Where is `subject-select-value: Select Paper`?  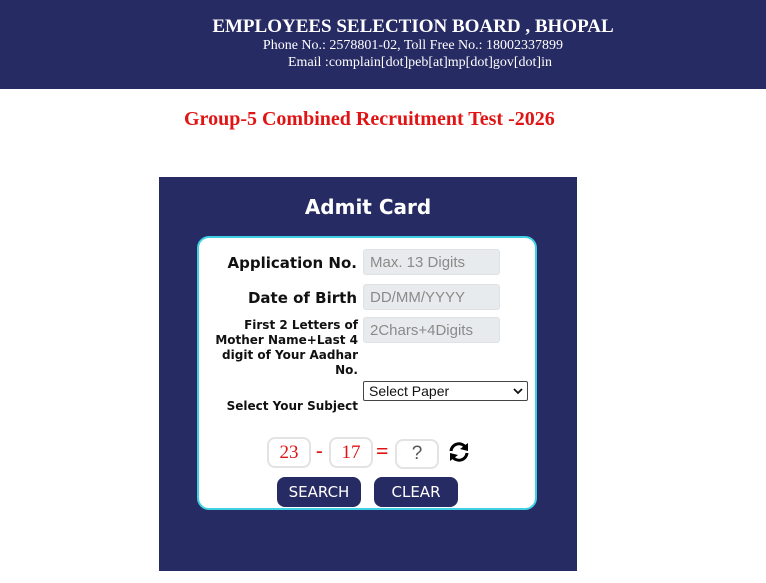 subject-select-value: Select Paper is located at coordinates (409, 391).